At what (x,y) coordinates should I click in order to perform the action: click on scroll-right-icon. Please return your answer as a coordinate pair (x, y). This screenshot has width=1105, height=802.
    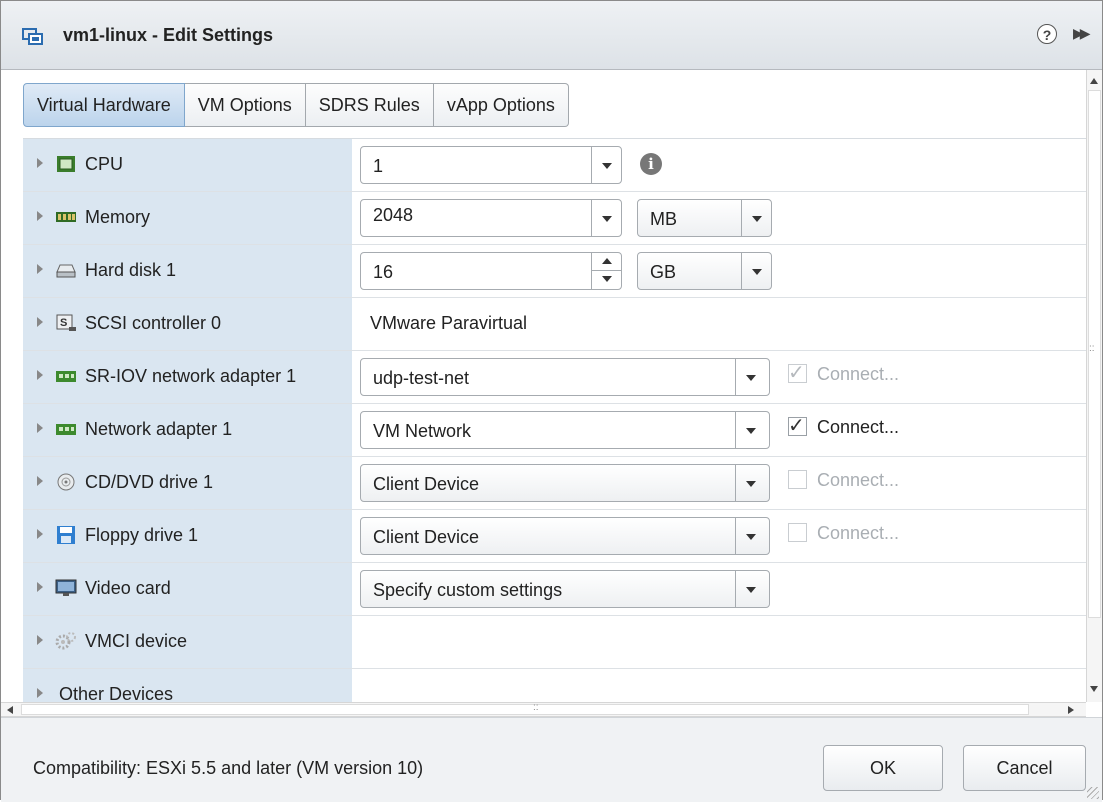
    Looking at the image, I should click on (1071, 710).